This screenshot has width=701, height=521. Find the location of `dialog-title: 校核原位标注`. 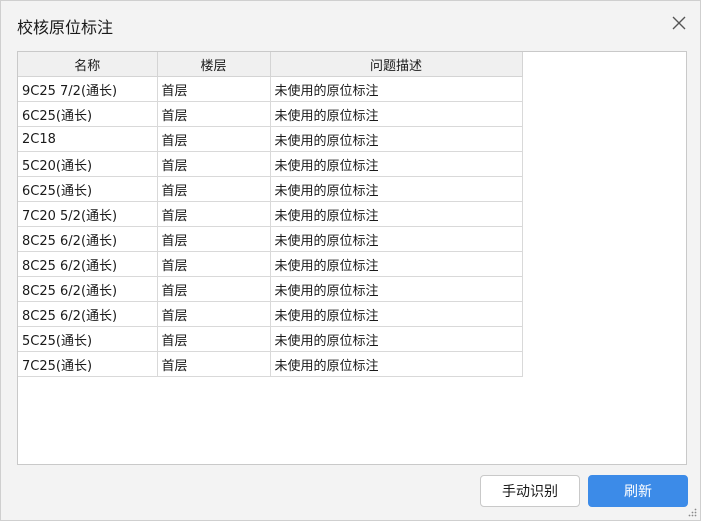

dialog-title: 校核原位标注 is located at coordinates (65, 27).